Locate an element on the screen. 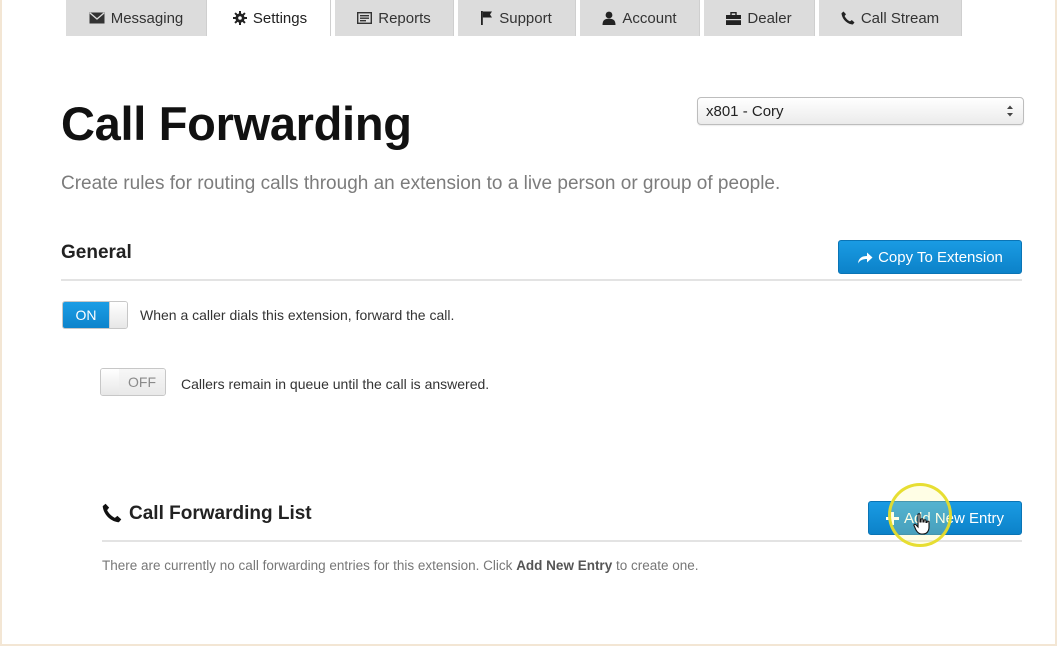 This screenshot has width=1057, height=646. add-new-entry-label: Add New Entry is located at coordinates (954, 518).